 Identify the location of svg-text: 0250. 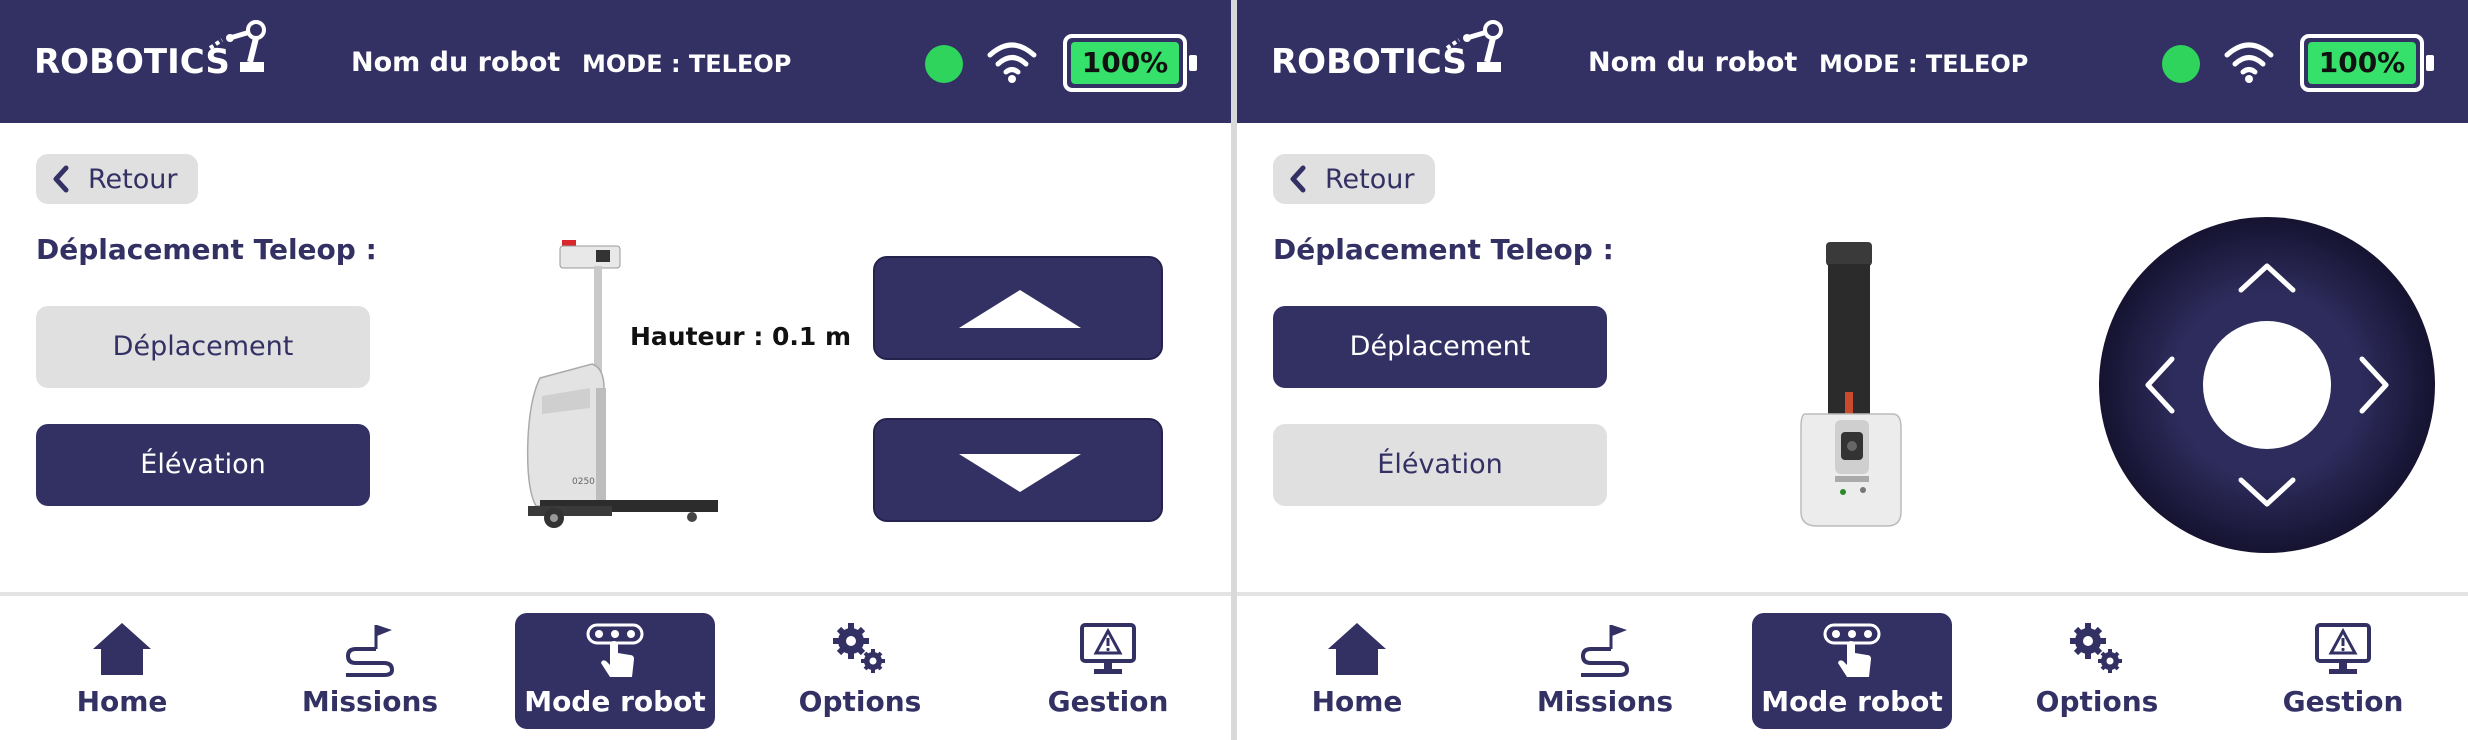
(583, 482).